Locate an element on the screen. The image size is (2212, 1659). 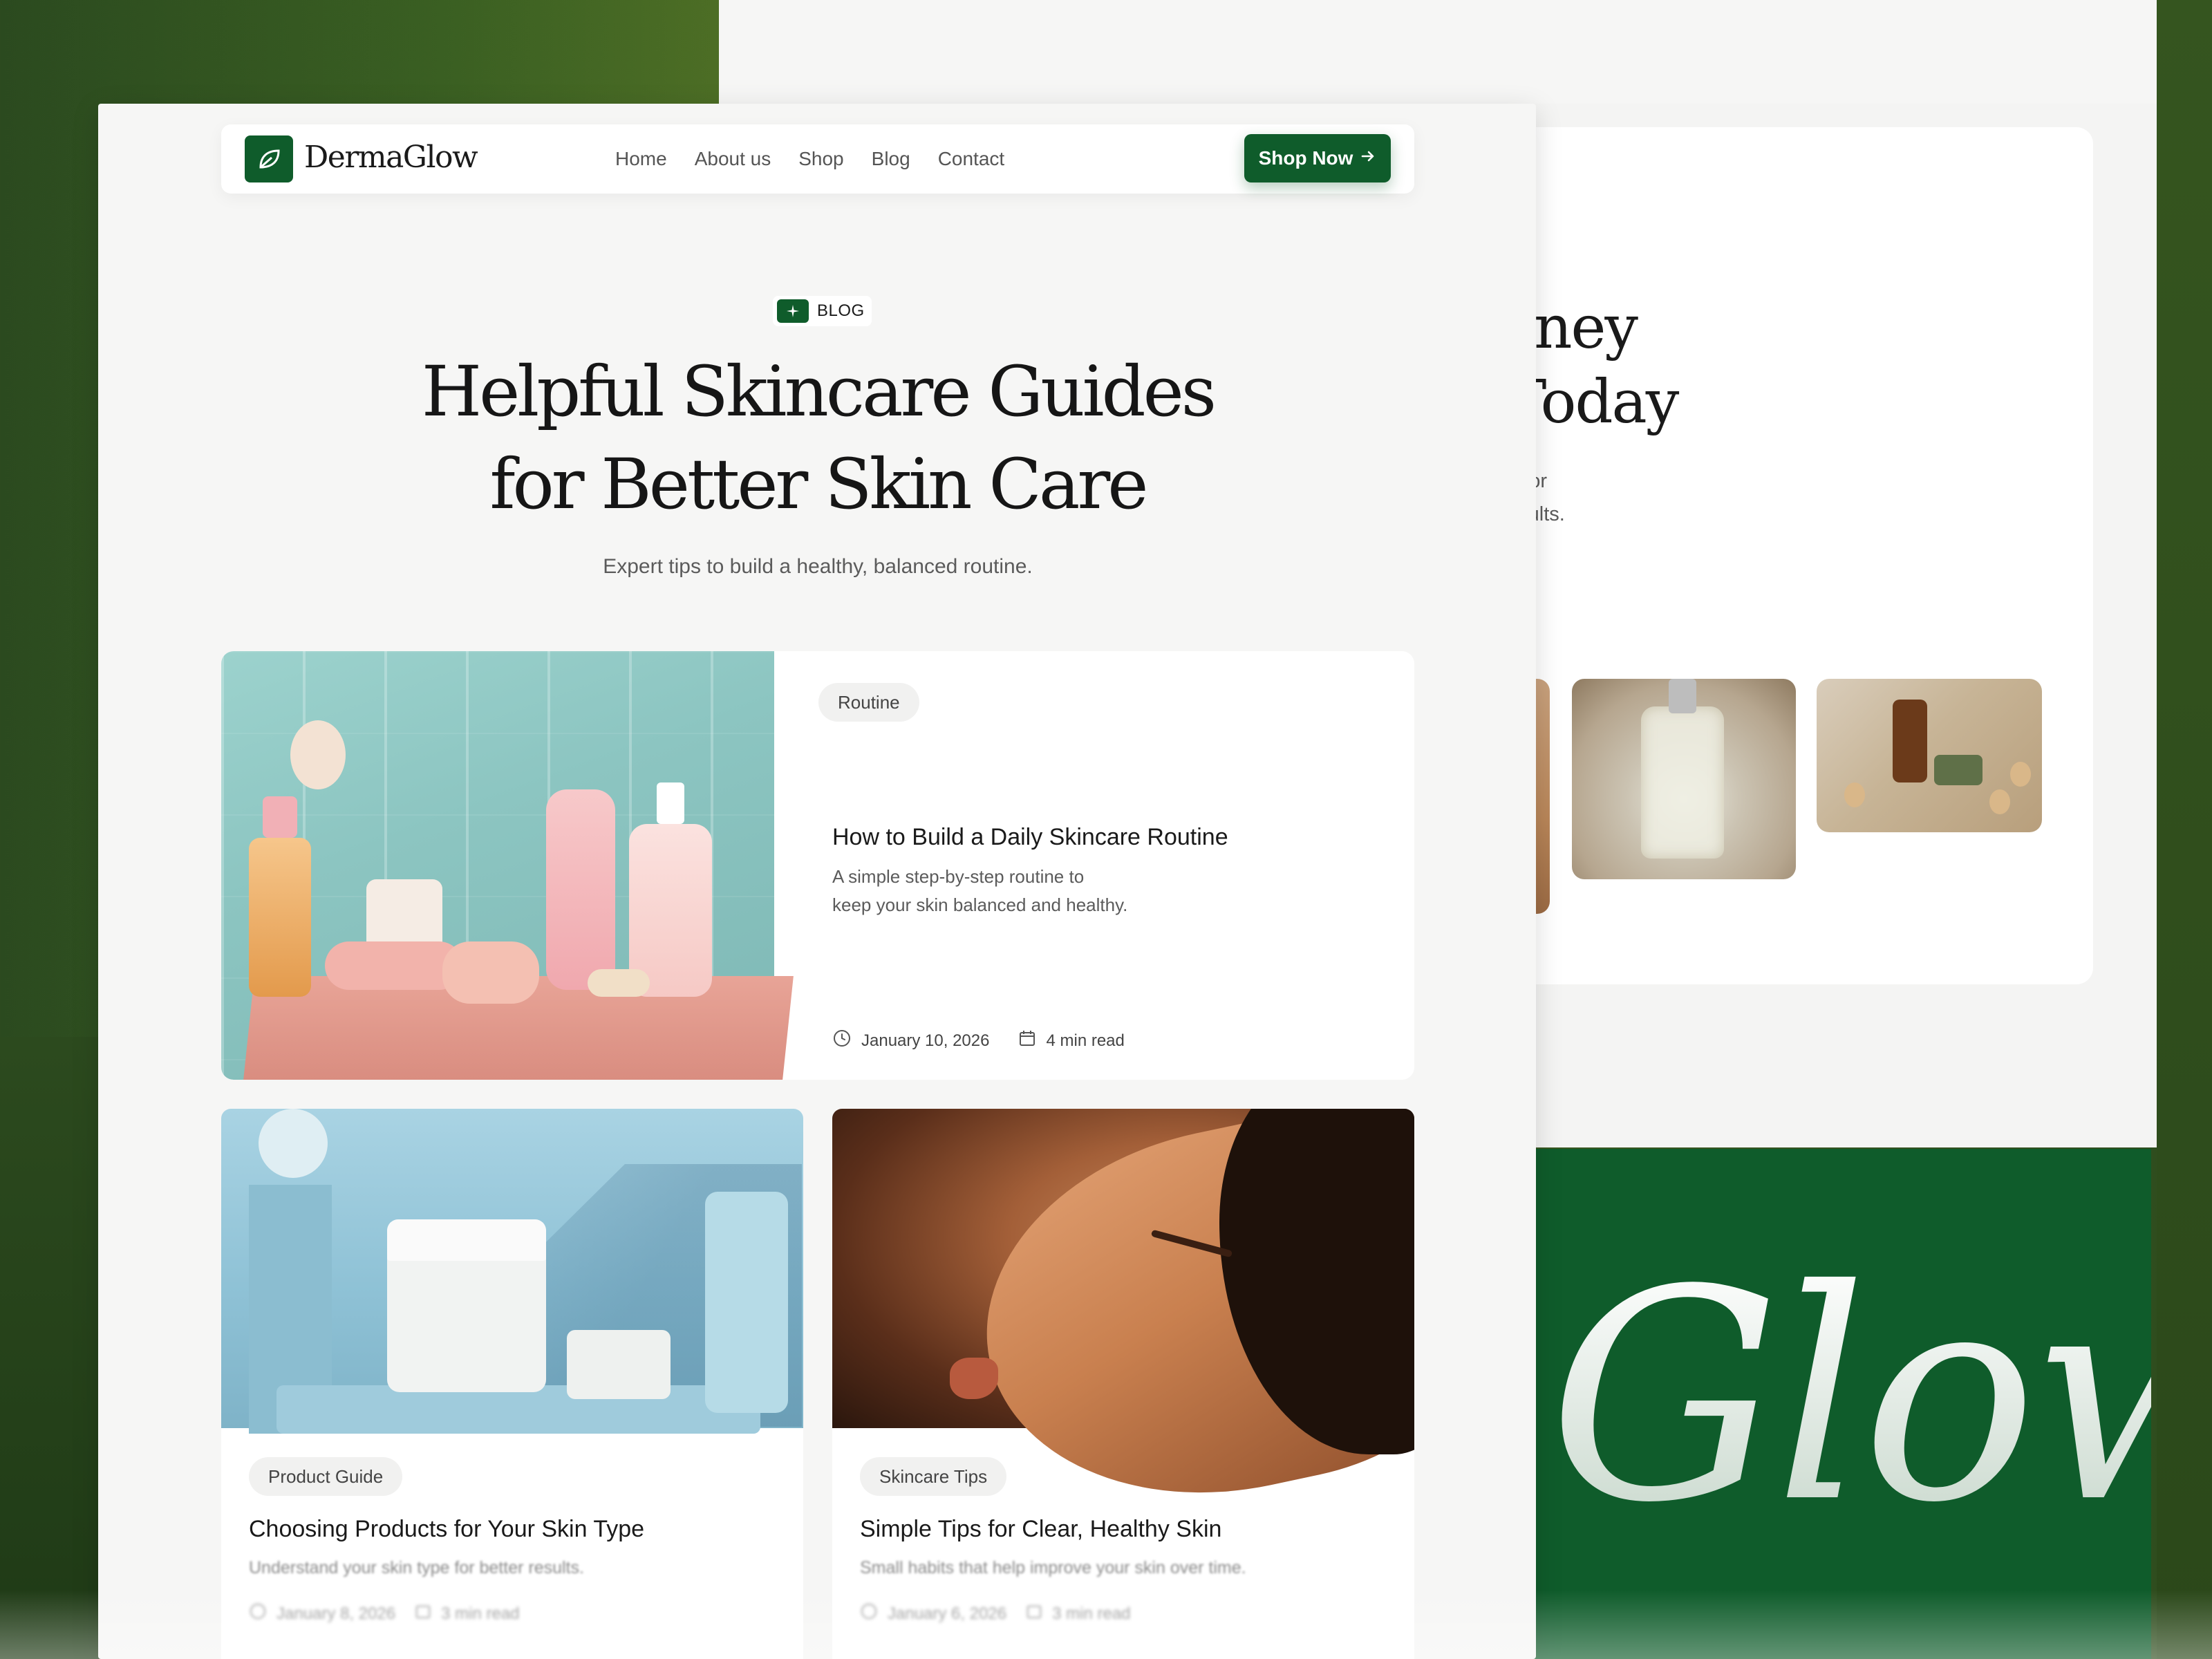
featured-post-image is located at coordinates (508, 866).